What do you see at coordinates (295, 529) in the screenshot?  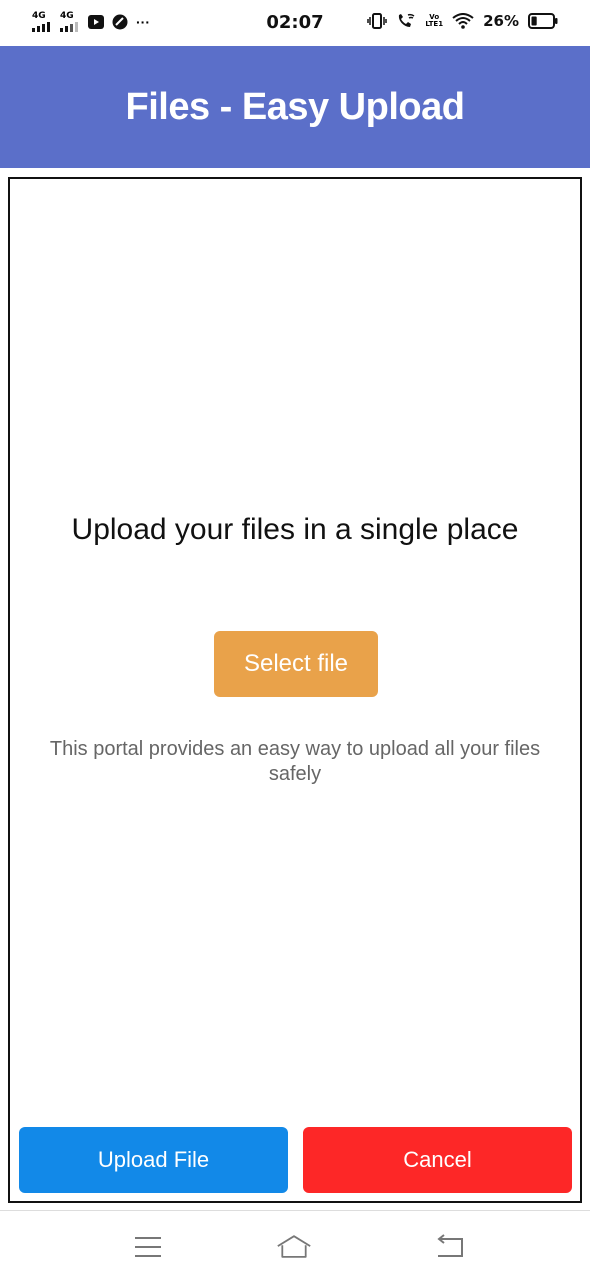 I see `upload-headline: Upload your files in a single place` at bounding box center [295, 529].